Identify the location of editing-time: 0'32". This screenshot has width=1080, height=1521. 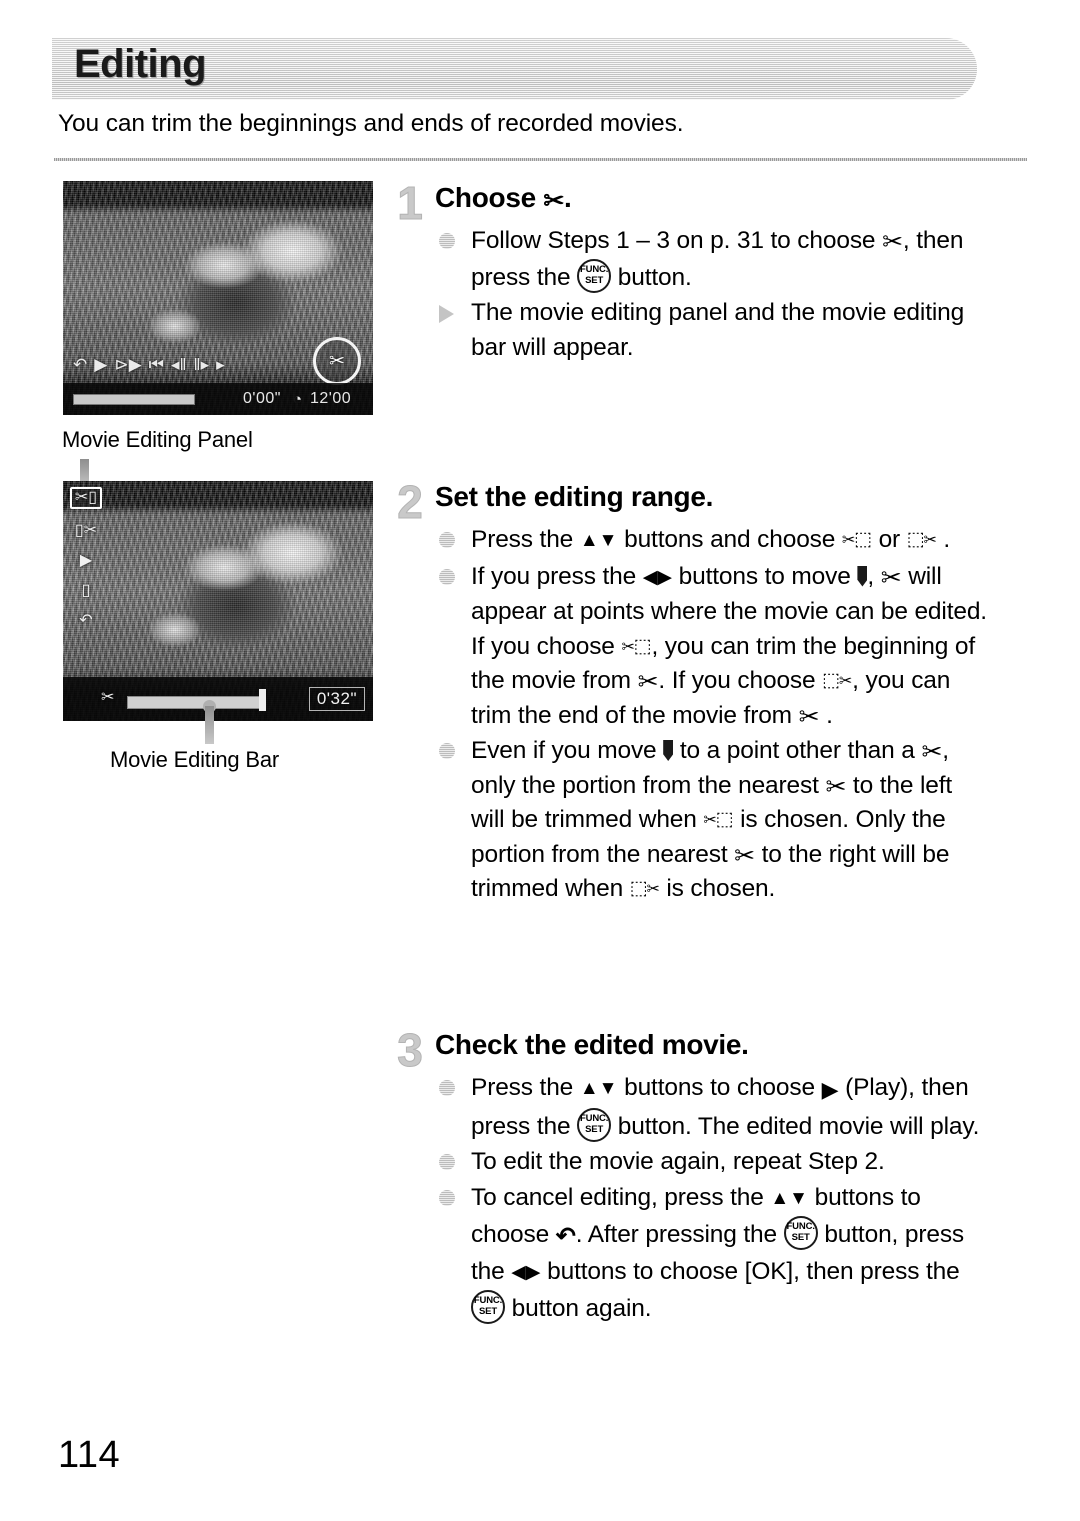
(336, 699).